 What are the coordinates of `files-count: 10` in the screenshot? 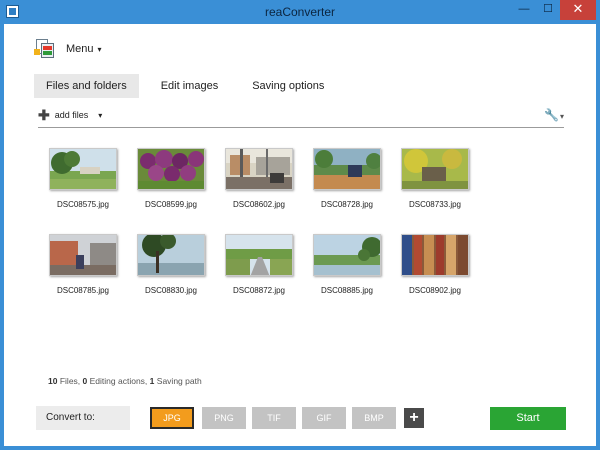 It's located at (53, 381).